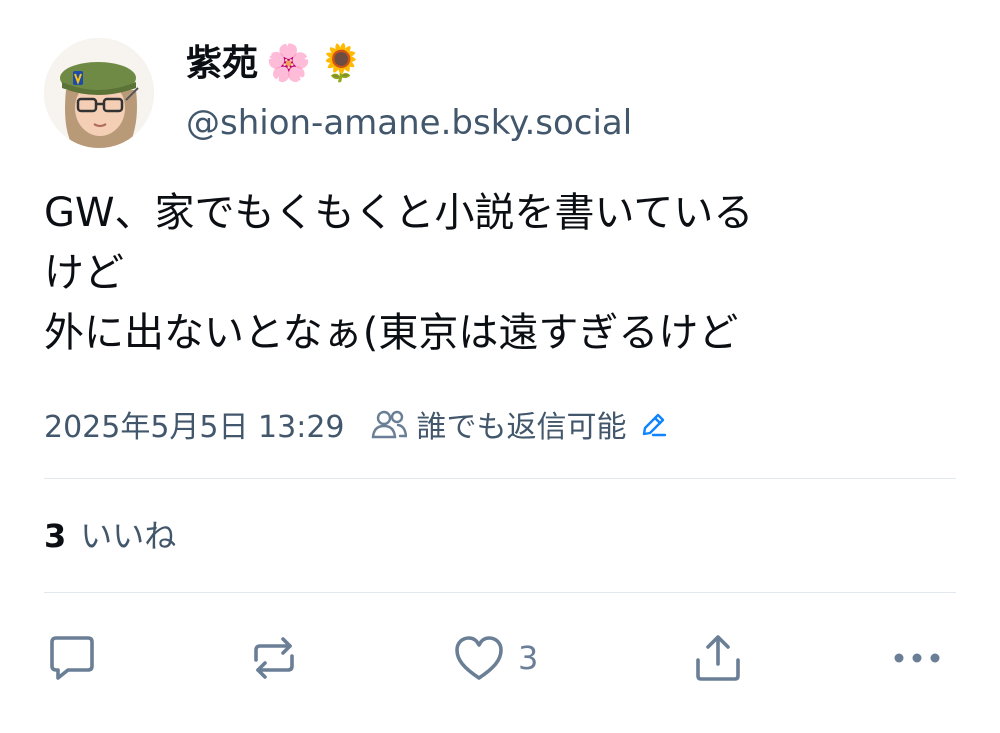  What do you see at coordinates (55, 536) in the screenshot?
I see `likes-count: 3` at bounding box center [55, 536].